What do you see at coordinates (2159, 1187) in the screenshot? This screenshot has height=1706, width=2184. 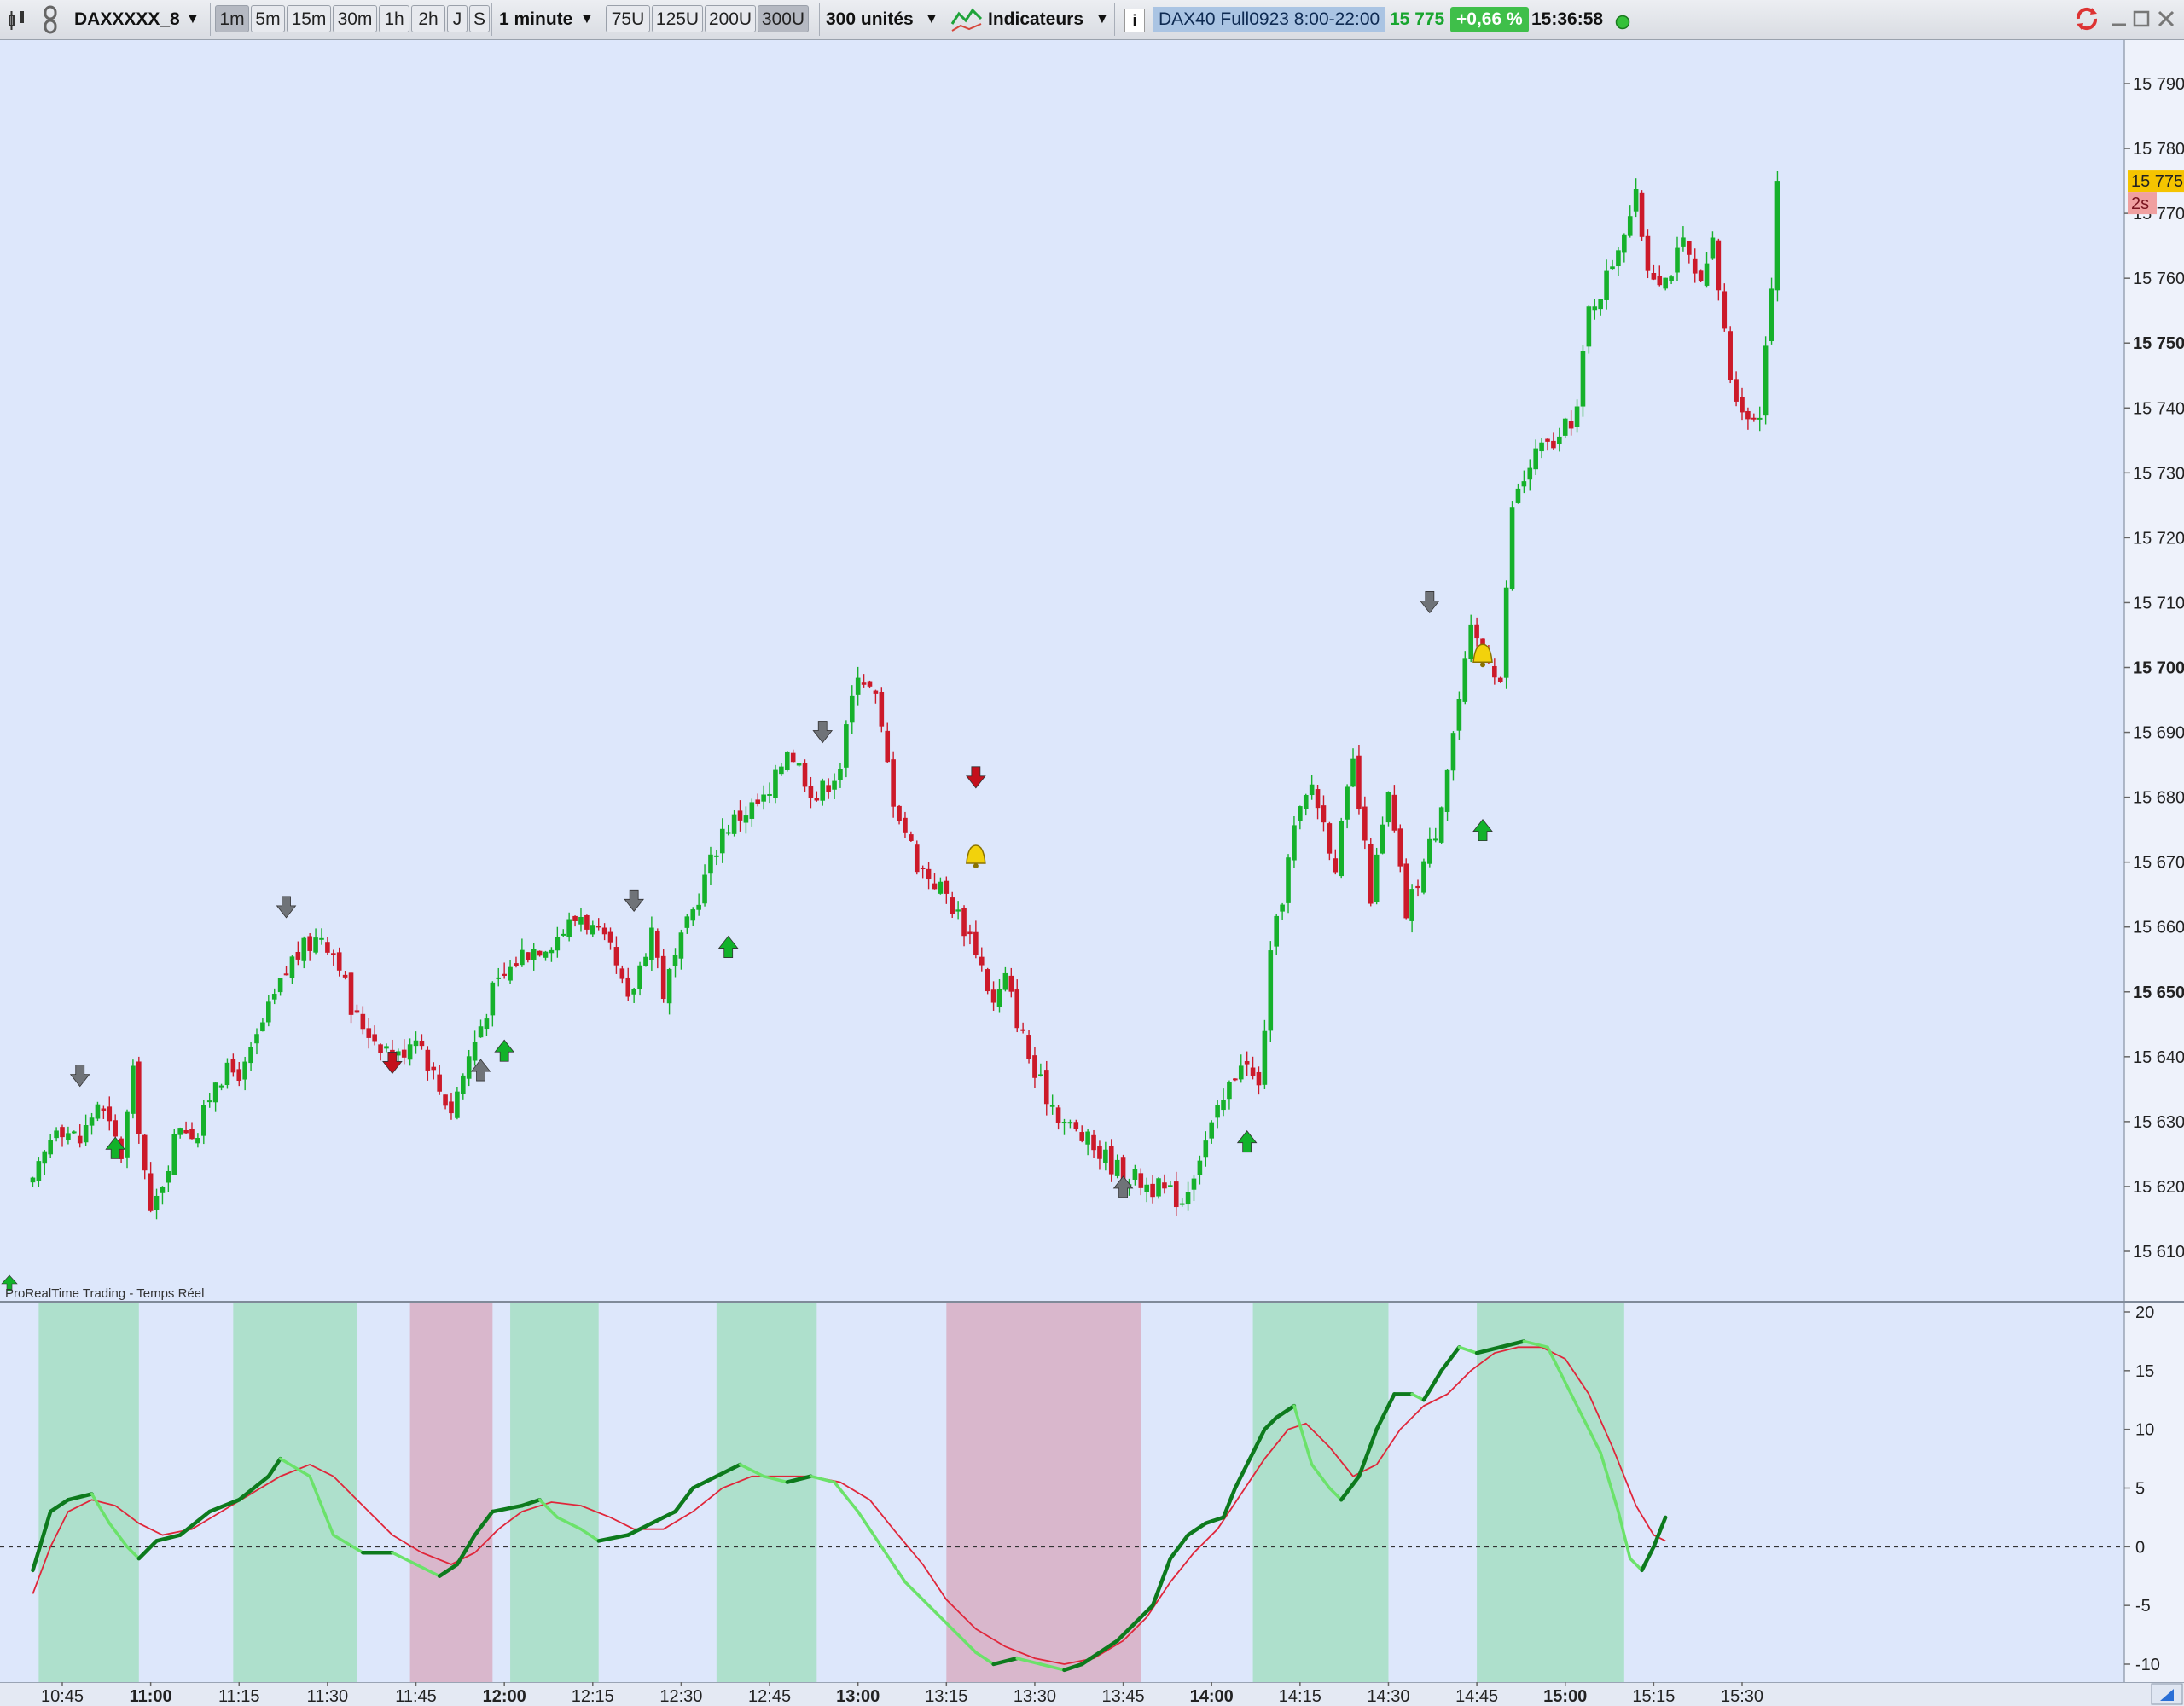 I see `price-axis-label: 15 620` at bounding box center [2159, 1187].